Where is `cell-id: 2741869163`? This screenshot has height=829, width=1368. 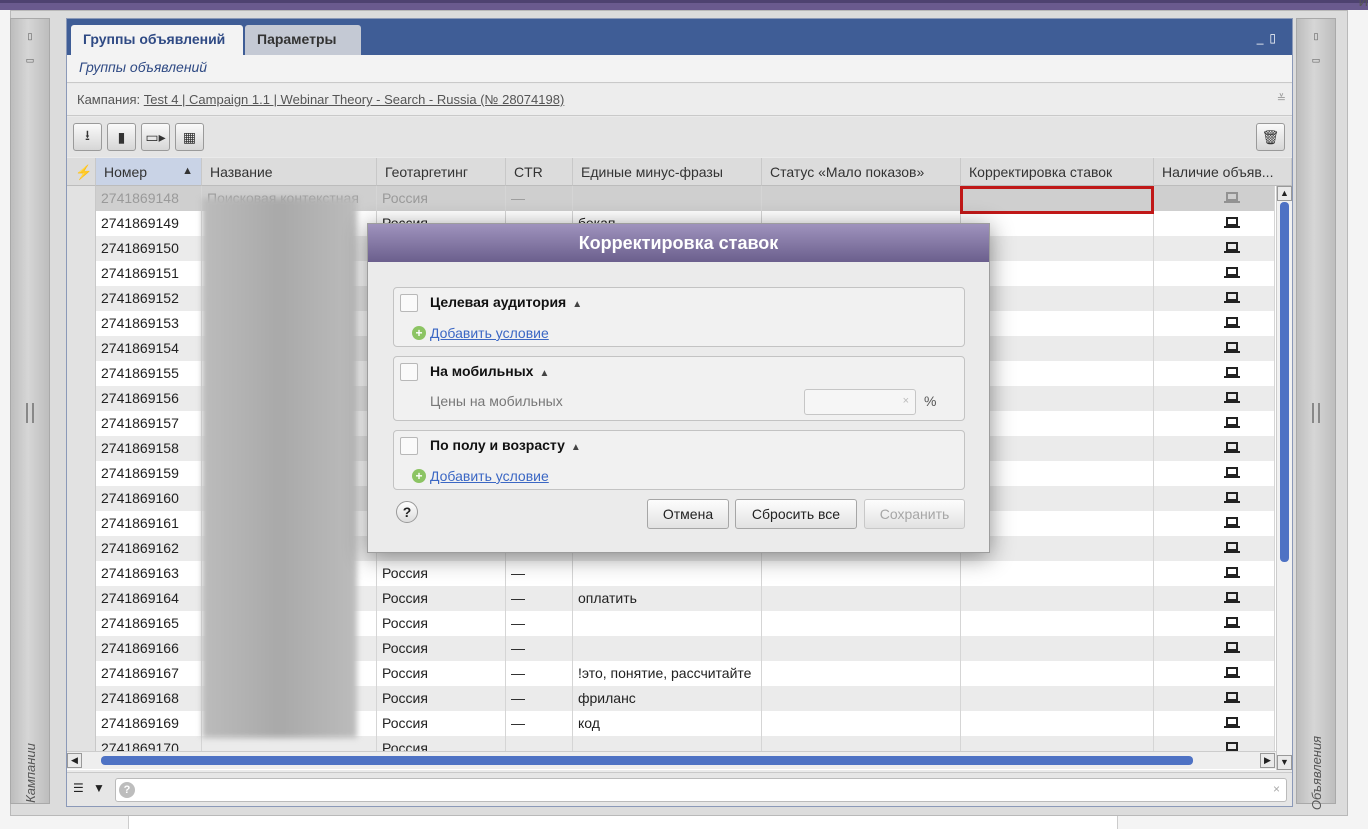 cell-id: 2741869163 is located at coordinates (149, 573).